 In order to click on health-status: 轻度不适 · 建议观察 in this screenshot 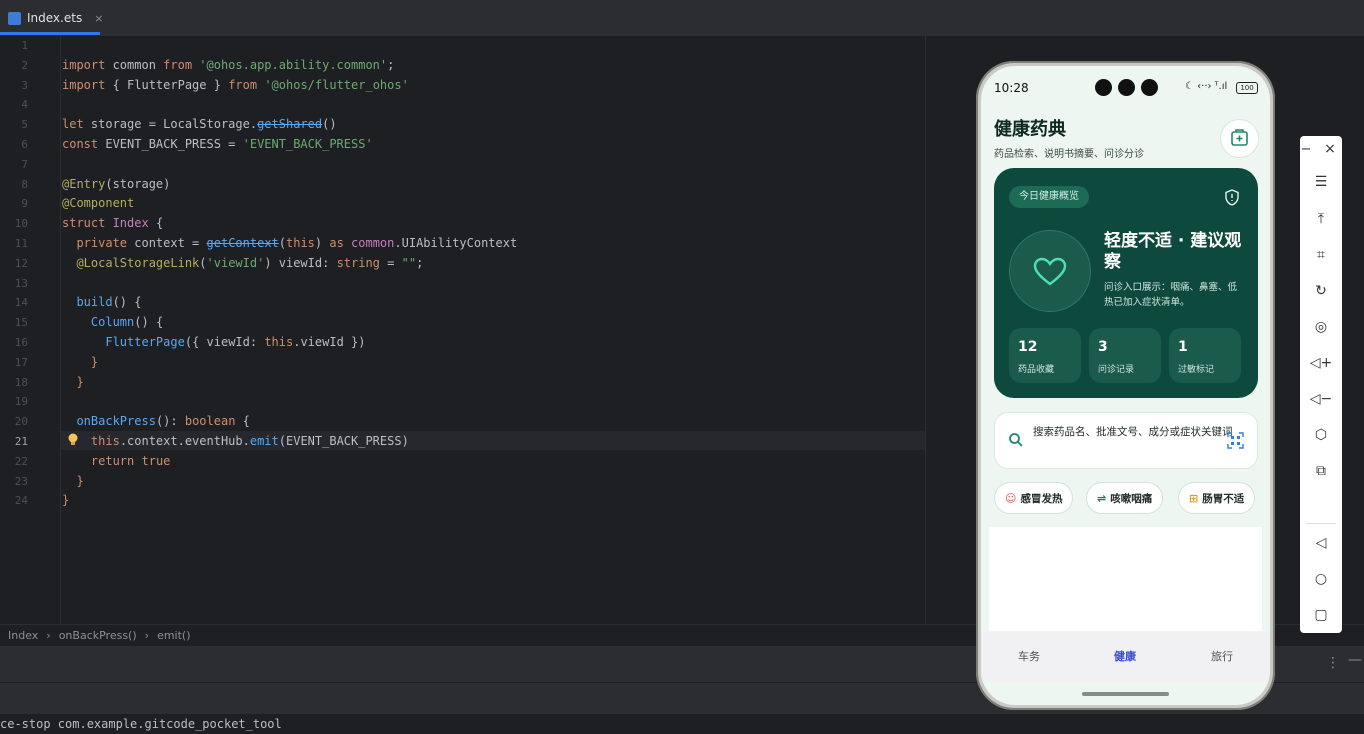, I will do `click(1173, 251)`.